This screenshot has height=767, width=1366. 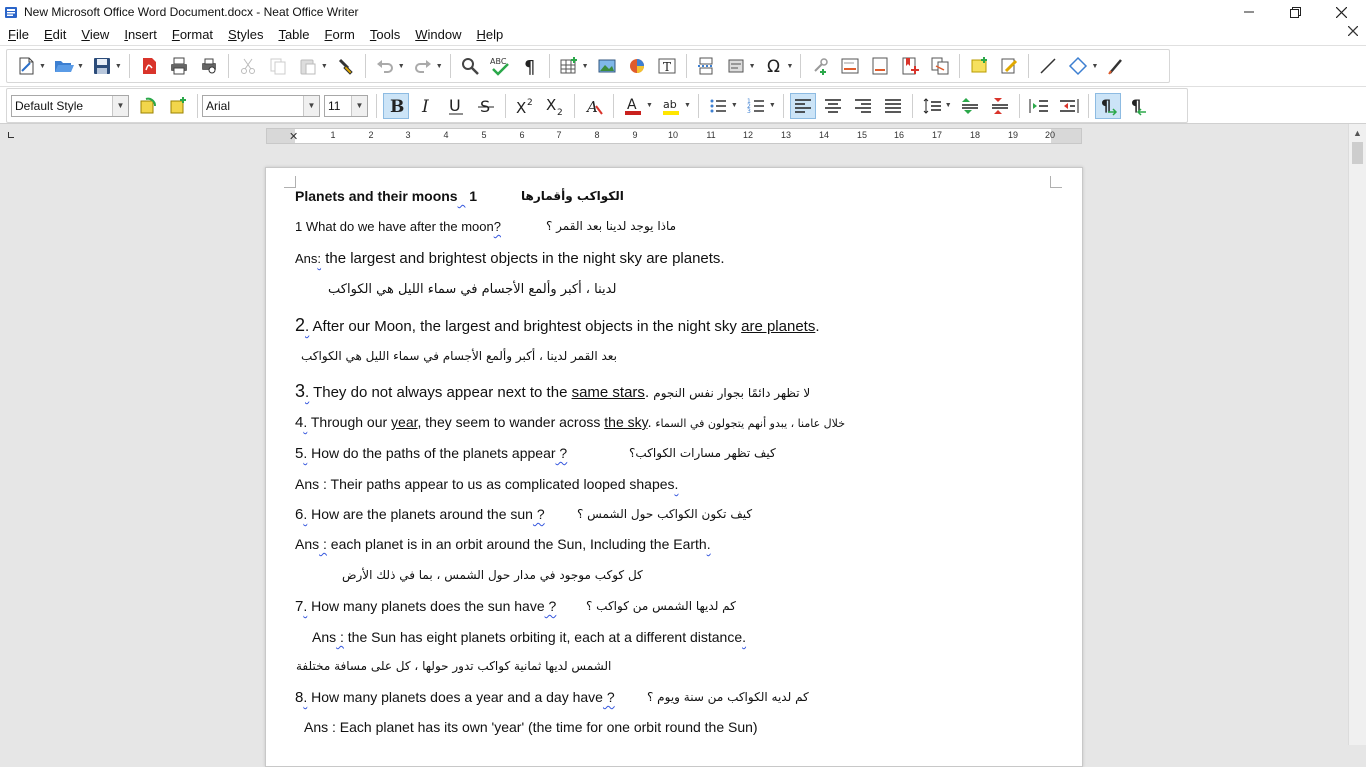 What do you see at coordinates (209, 66) in the screenshot?
I see `print-preview-icon` at bounding box center [209, 66].